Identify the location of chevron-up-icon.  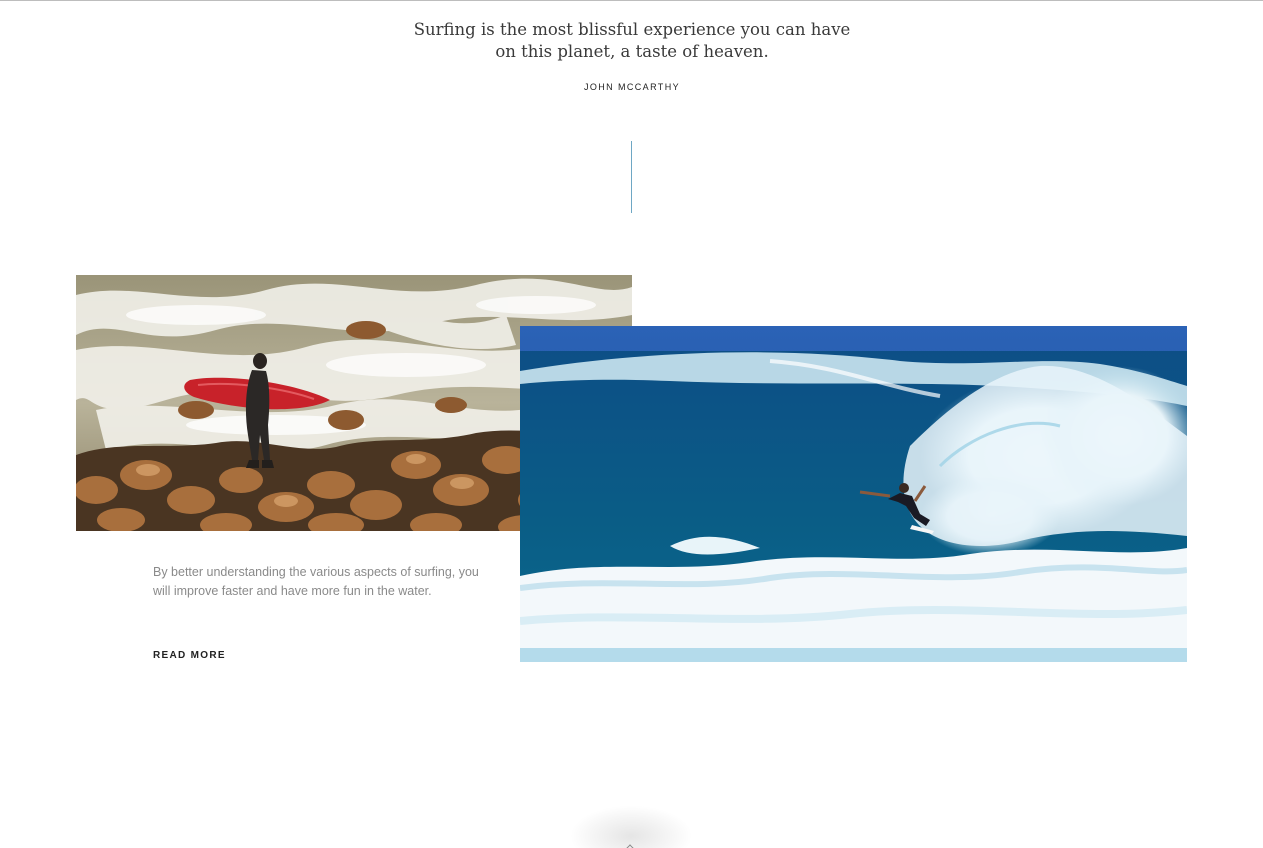
(630, 846).